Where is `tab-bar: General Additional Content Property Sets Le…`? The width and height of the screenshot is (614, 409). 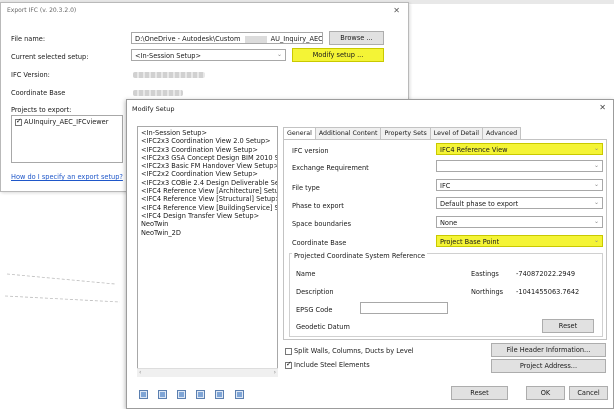
tab-bar: General Additional Content Property Sets Le… is located at coordinates (402, 133).